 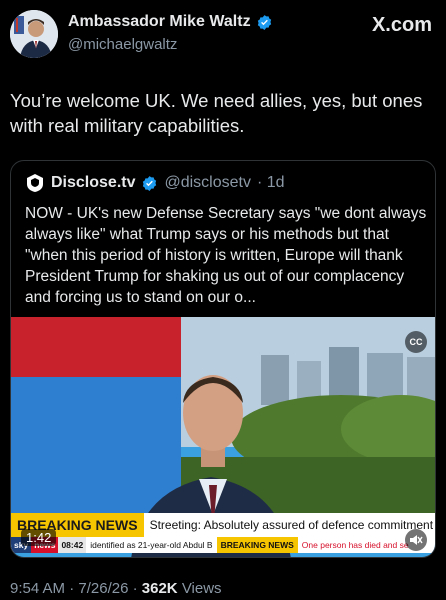 What do you see at coordinates (93, 183) in the screenshot?
I see `quoted-author-name: Disclose.tv` at bounding box center [93, 183].